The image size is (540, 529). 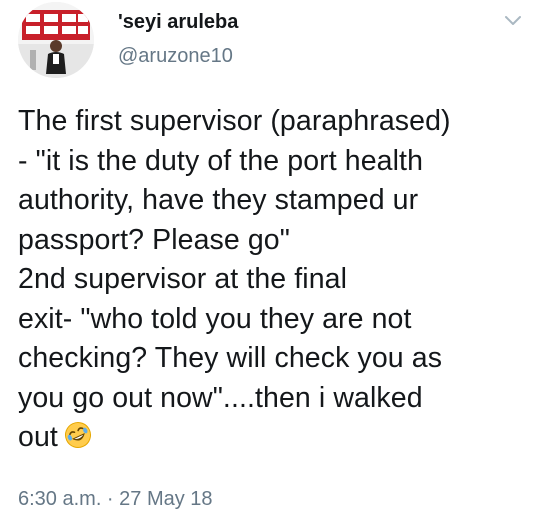 What do you see at coordinates (234, 121) in the screenshot?
I see `tweet-line: The first supervisor (paraphrased)` at bounding box center [234, 121].